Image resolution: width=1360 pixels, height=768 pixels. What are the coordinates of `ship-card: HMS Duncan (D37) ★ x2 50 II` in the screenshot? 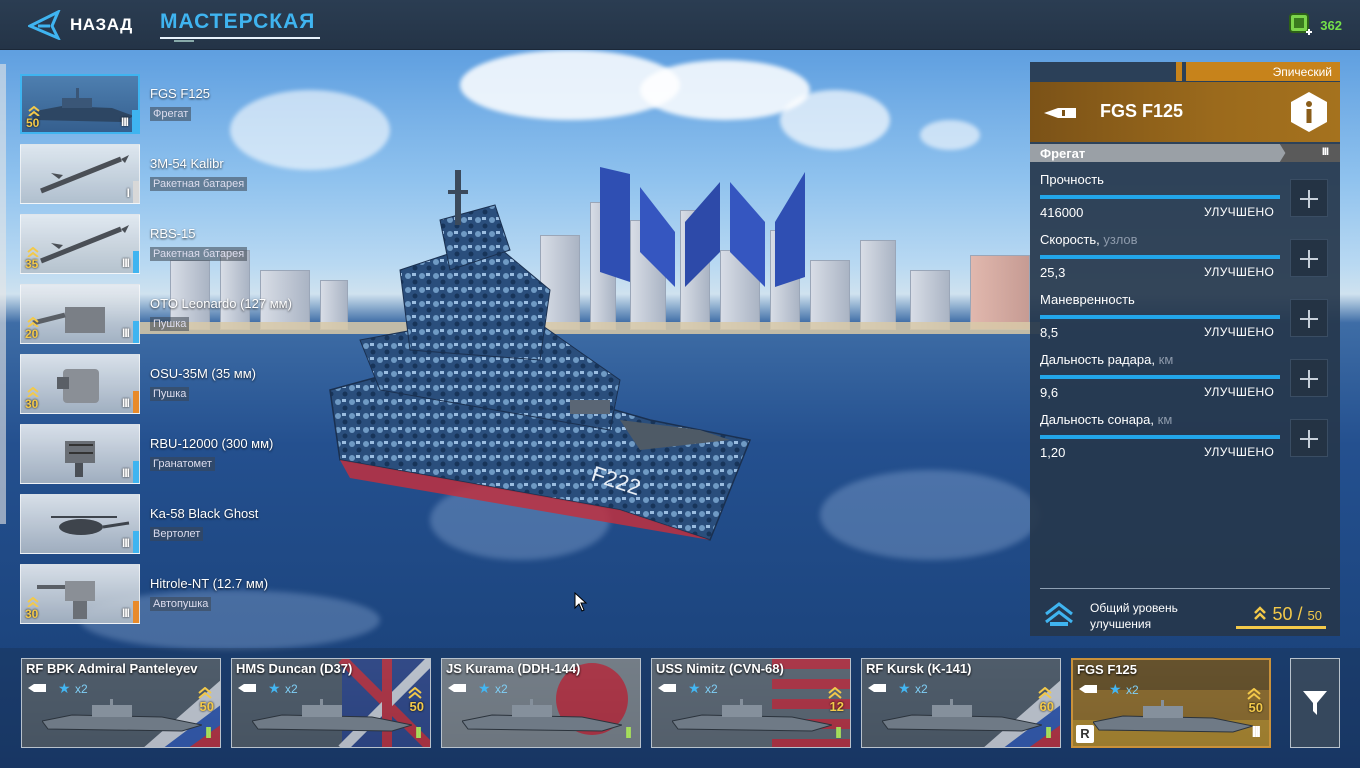 It's located at (331, 703).